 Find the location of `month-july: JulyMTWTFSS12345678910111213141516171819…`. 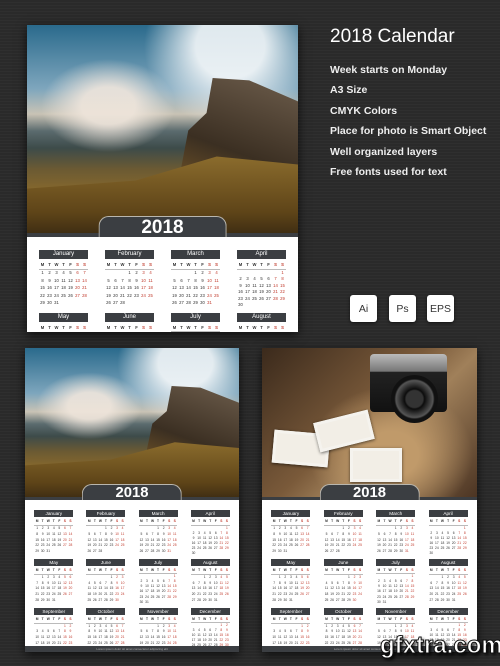

month-july: JulyMTWTFSS12345678910111213141516171819… is located at coordinates (195, 322).